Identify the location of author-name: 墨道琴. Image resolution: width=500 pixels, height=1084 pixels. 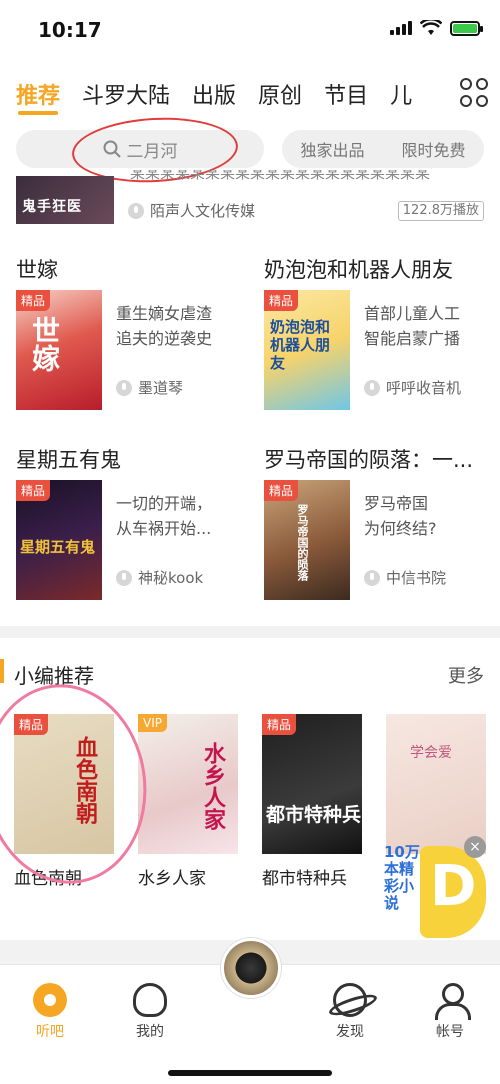
(161, 388).